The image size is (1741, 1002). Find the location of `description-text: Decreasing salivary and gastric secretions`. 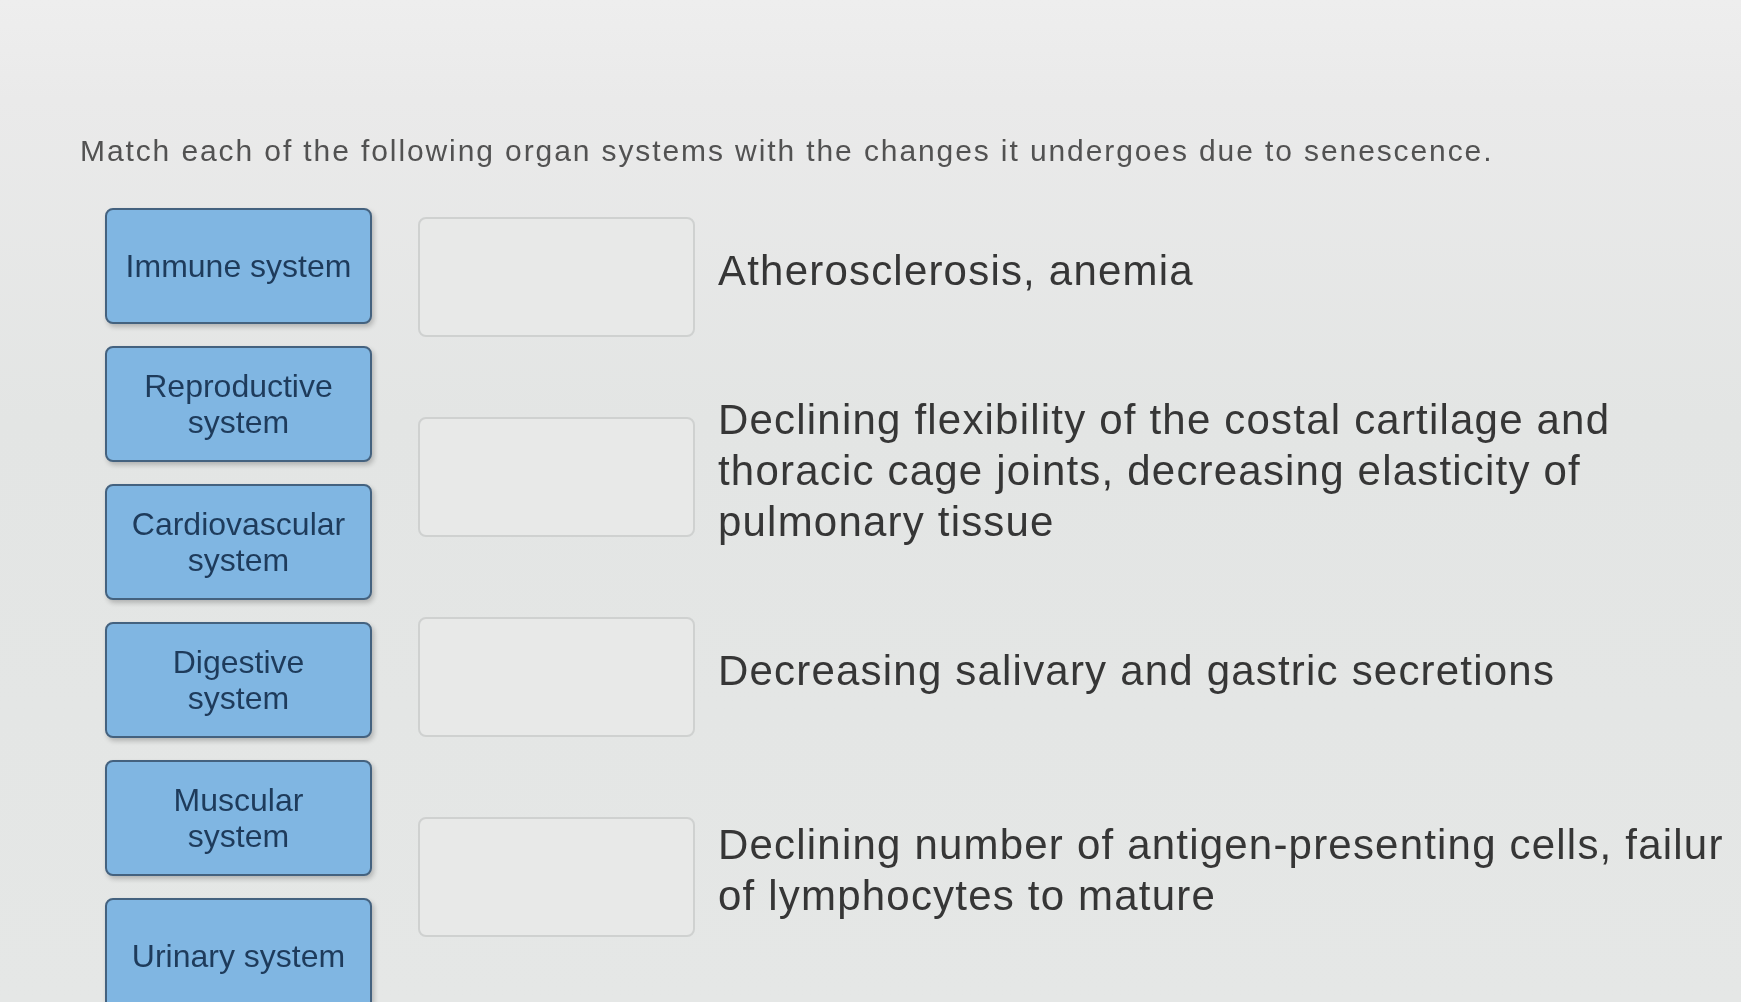

description-text: Decreasing salivary and gastric secretions is located at coordinates (1137, 670).